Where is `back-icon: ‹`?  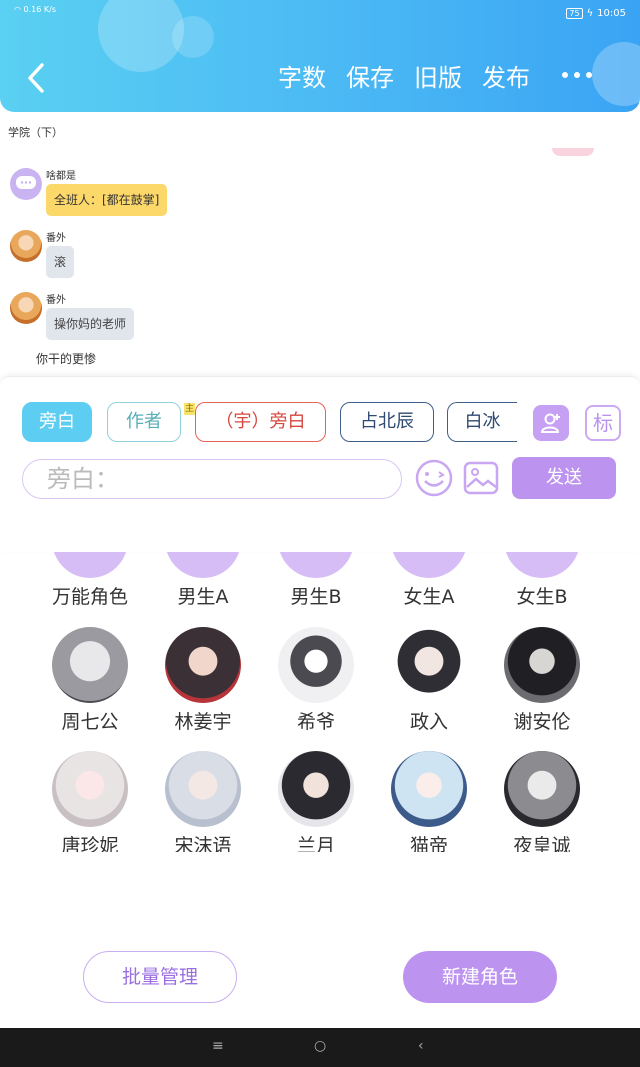
back-icon: ‹ is located at coordinates (421, 1046).